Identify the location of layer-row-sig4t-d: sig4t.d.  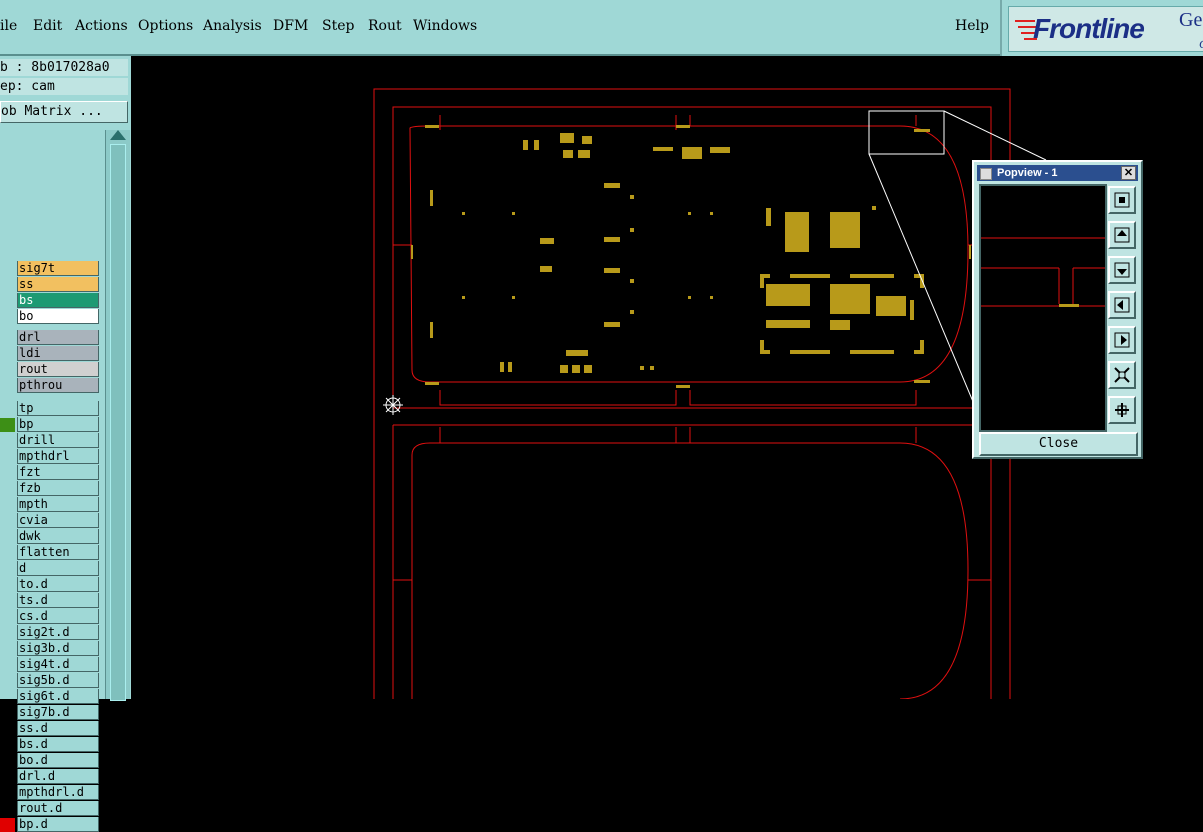
(50, 664).